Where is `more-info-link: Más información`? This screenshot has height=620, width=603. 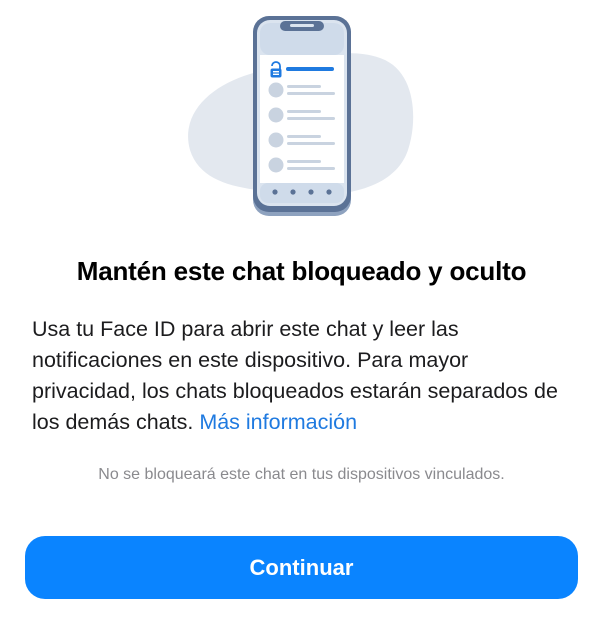 more-info-link: Más información is located at coordinates (278, 422).